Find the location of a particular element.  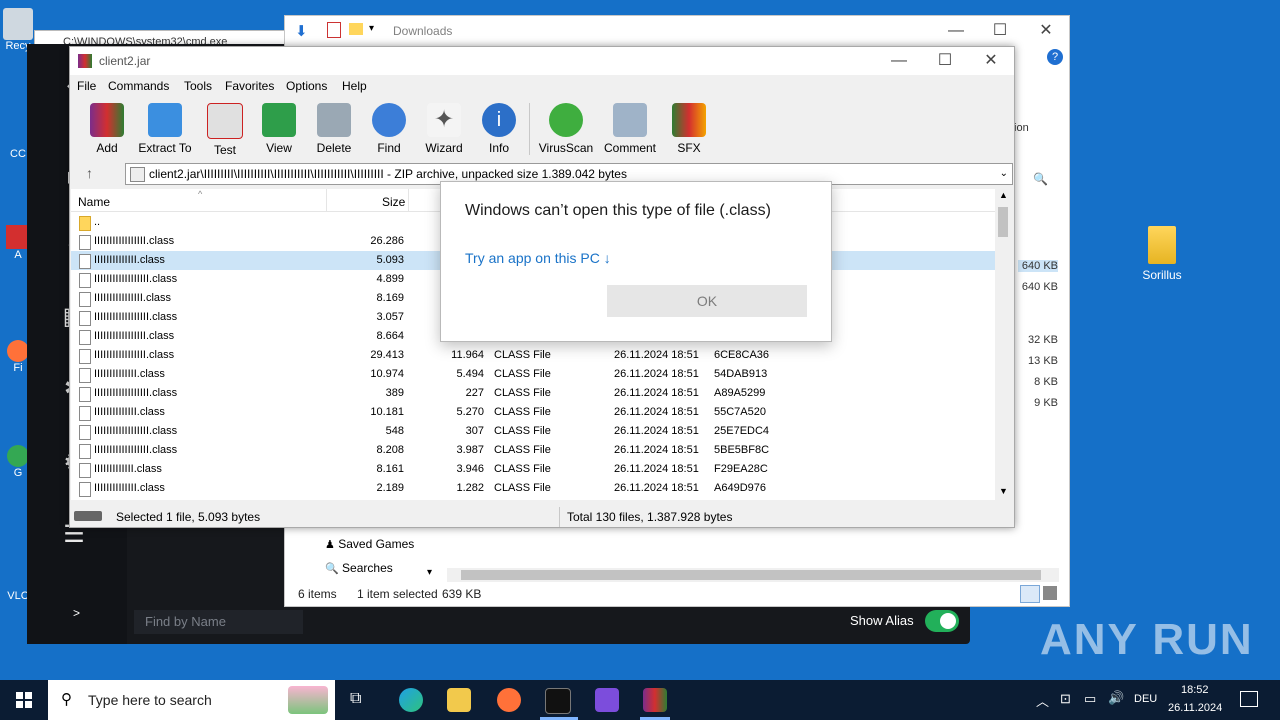

terminal-icon is located at coordinates (558, 701).